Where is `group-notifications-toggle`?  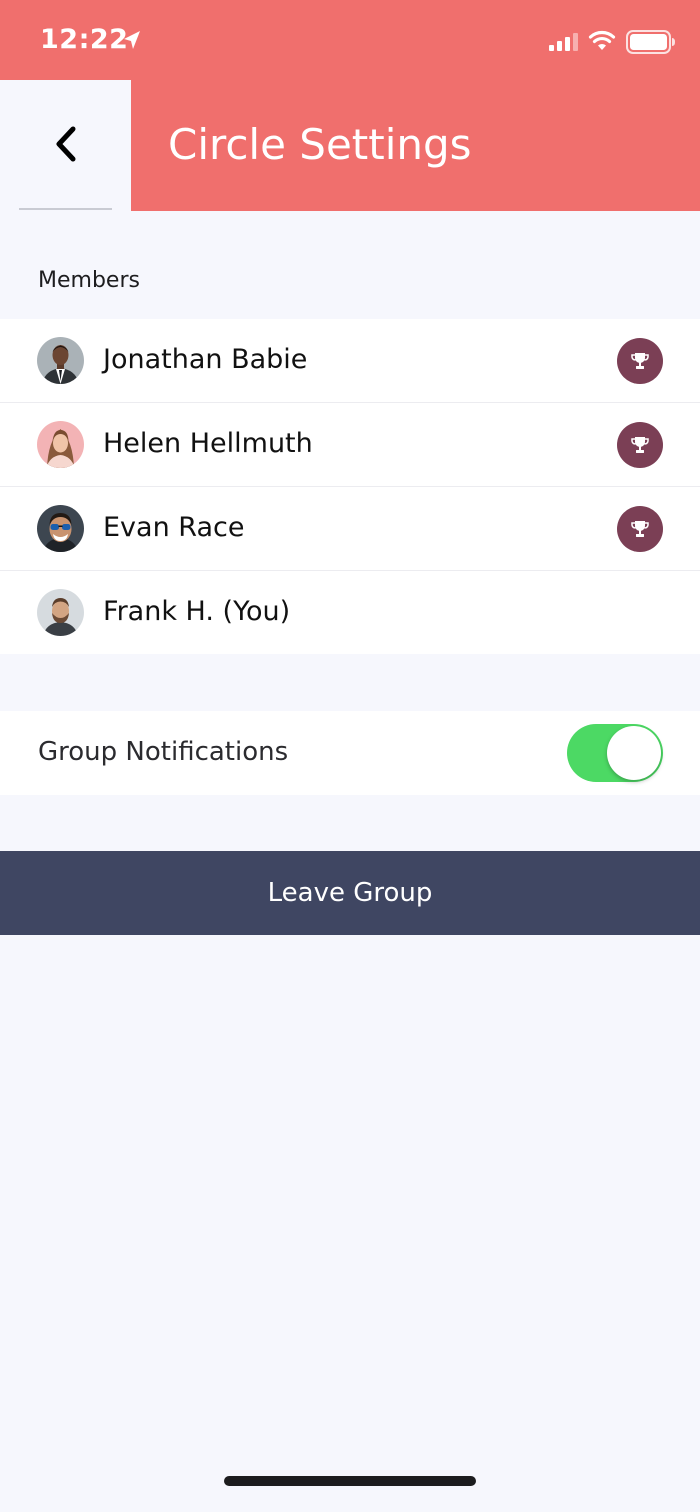
group-notifications-toggle is located at coordinates (615, 753).